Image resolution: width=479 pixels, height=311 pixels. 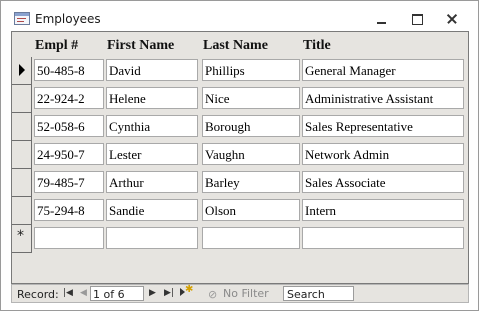 I want to click on new-record-icon, so click(x=186, y=291).